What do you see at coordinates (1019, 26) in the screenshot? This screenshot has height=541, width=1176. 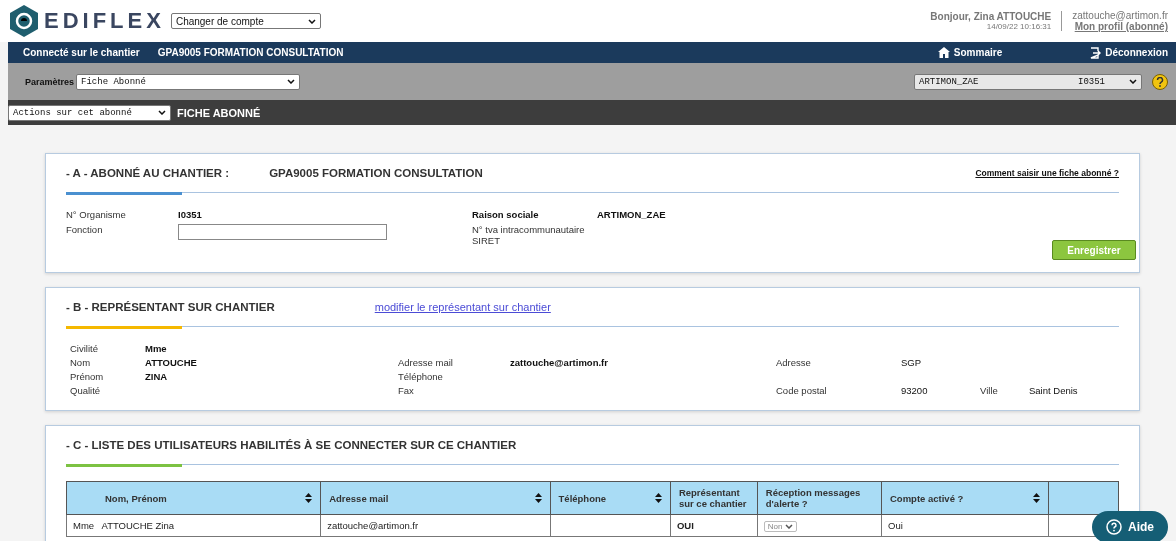 I see `datetime-text: 14/09/22 10:16:31` at bounding box center [1019, 26].